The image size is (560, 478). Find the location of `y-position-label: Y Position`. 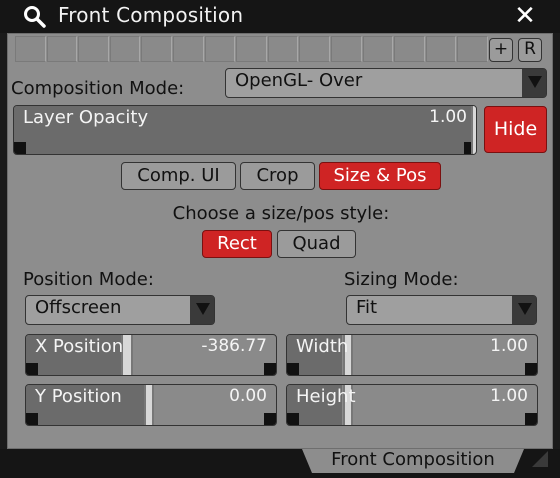

y-position-label: Y Position is located at coordinates (78, 396).